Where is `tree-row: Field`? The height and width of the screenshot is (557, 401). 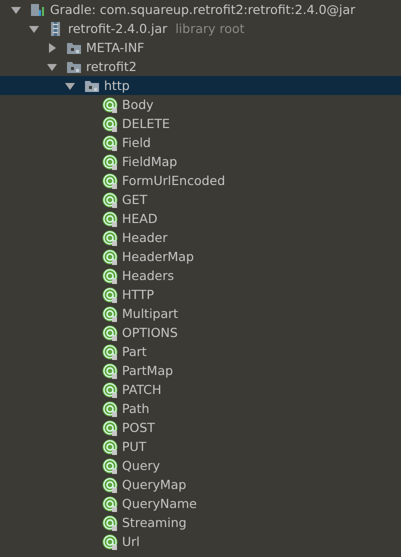
tree-row: Field is located at coordinates (200, 142).